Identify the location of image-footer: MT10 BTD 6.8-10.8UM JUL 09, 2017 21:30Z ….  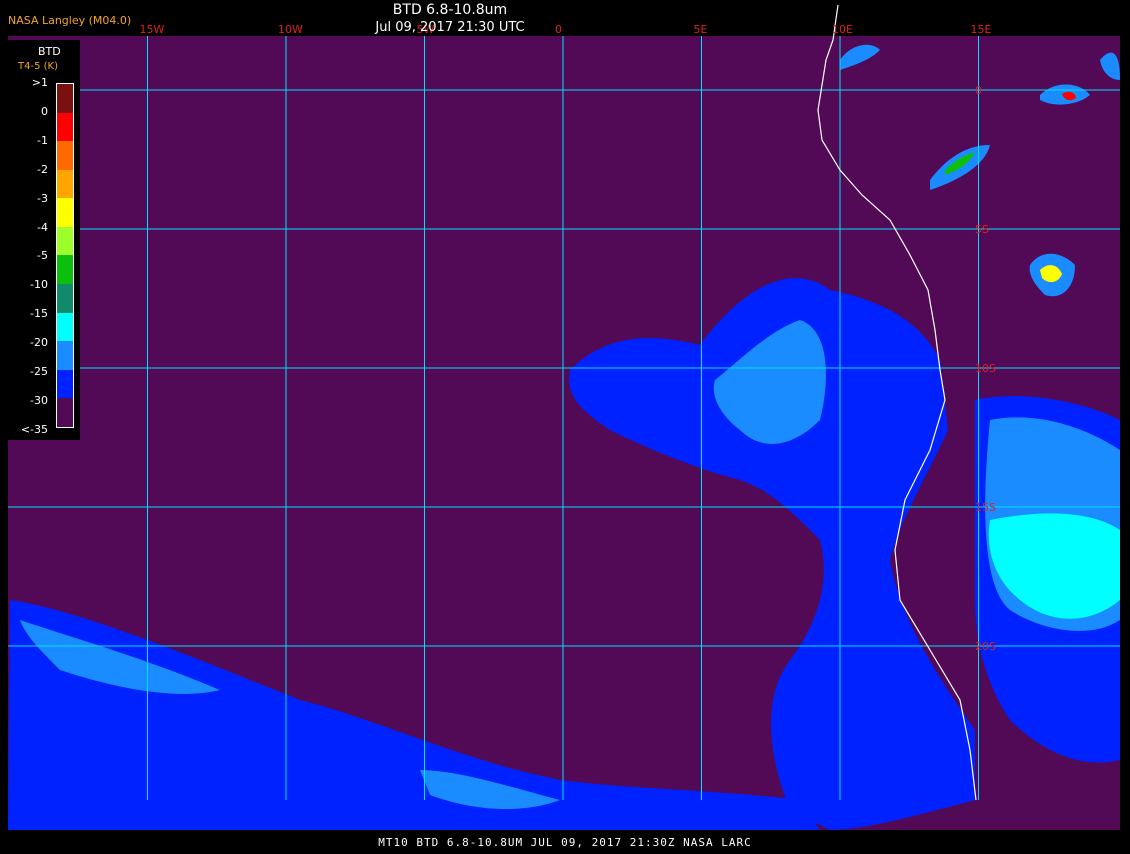
(565, 842).